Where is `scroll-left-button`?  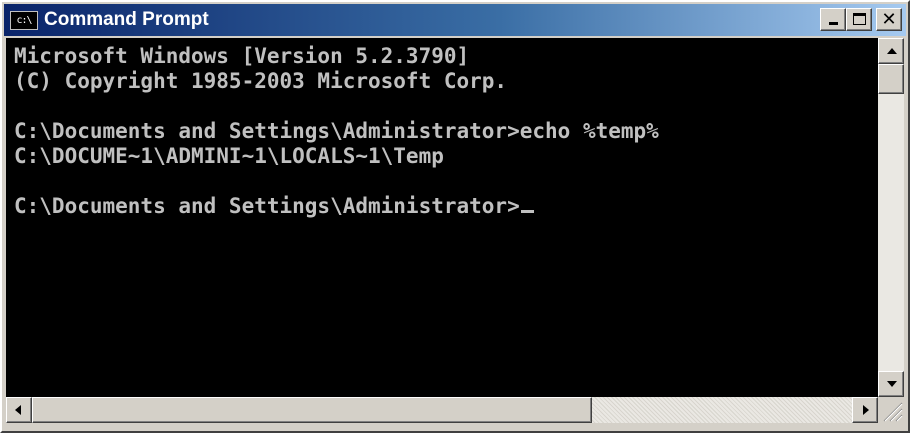 scroll-left-button is located at coordinates (19, 410).